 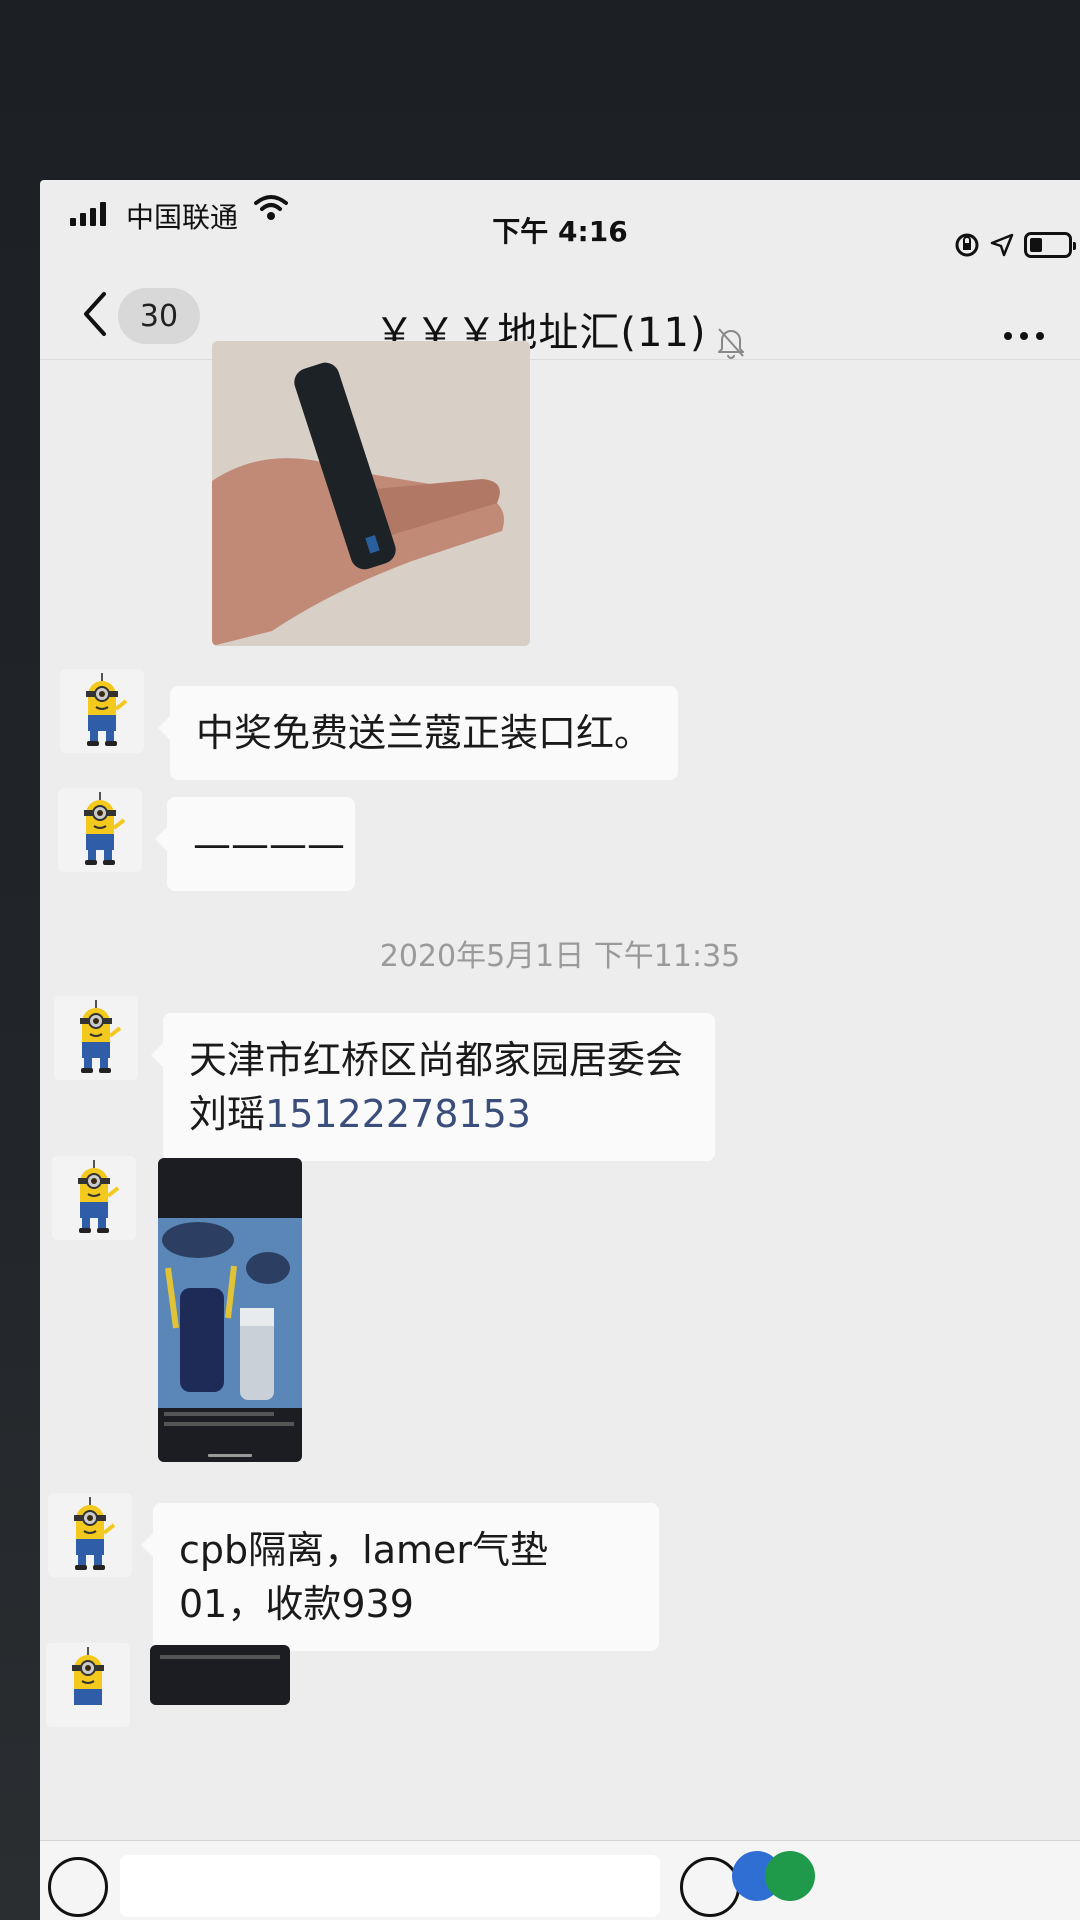 I want to click on message-timestamp: 2020年5月1日 下午11:35, so click(x=560, y=956).